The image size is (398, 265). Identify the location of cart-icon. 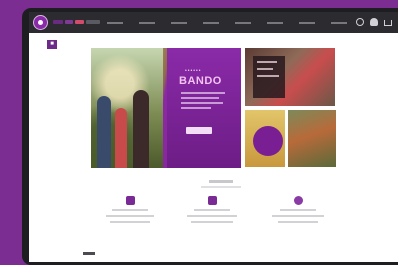
(388, 23).